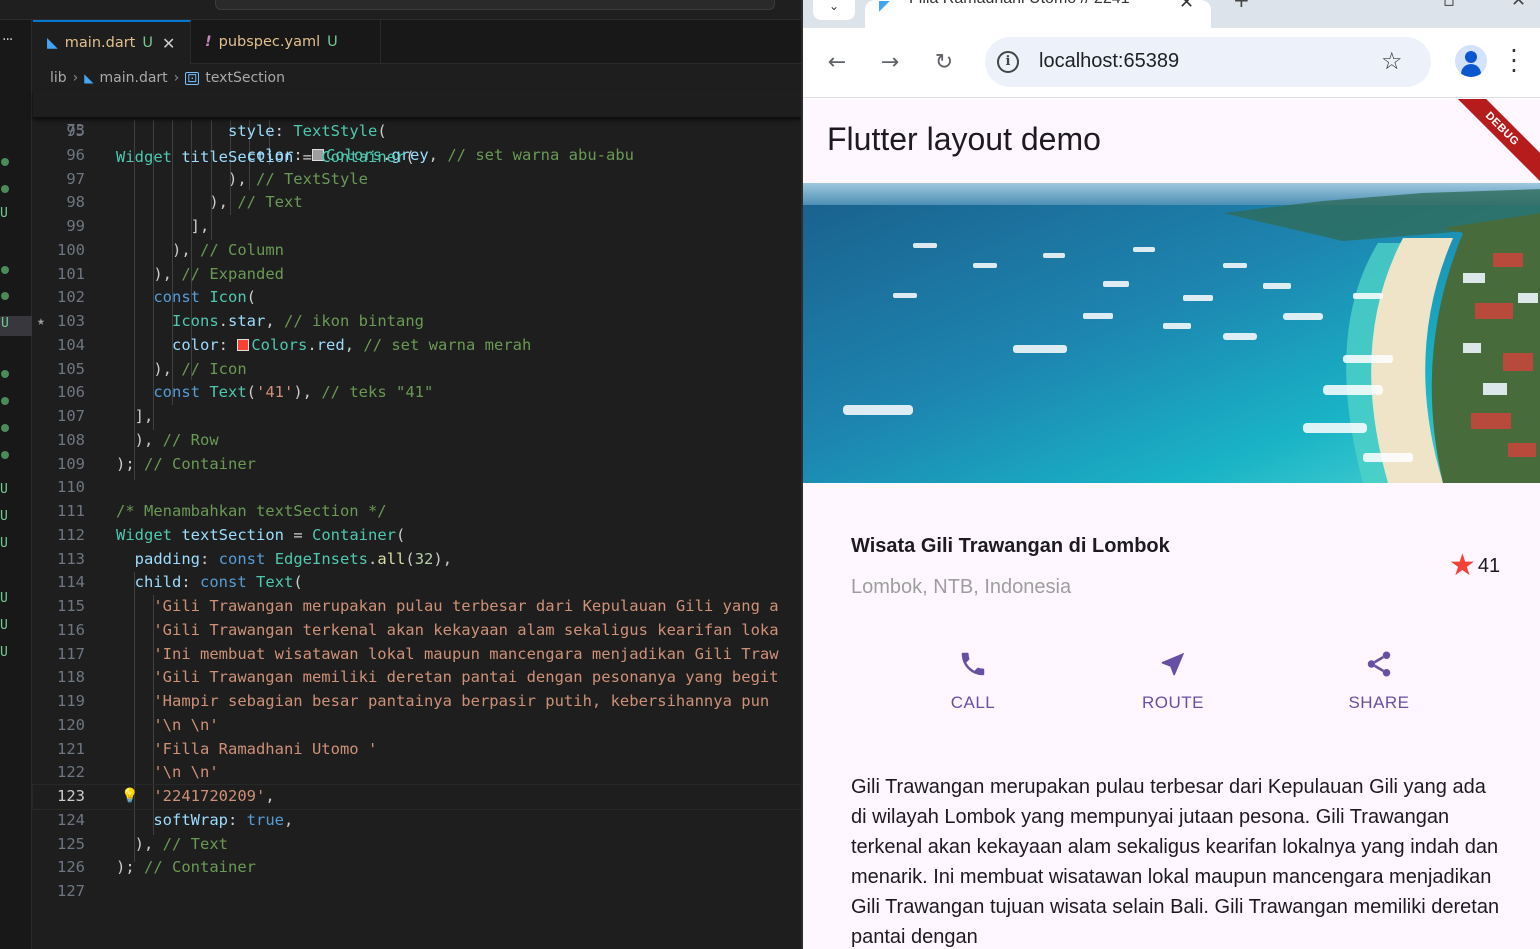 This screenshot has width=1540, height=949. I want to click on call-button: CALL, so click(973, 681).